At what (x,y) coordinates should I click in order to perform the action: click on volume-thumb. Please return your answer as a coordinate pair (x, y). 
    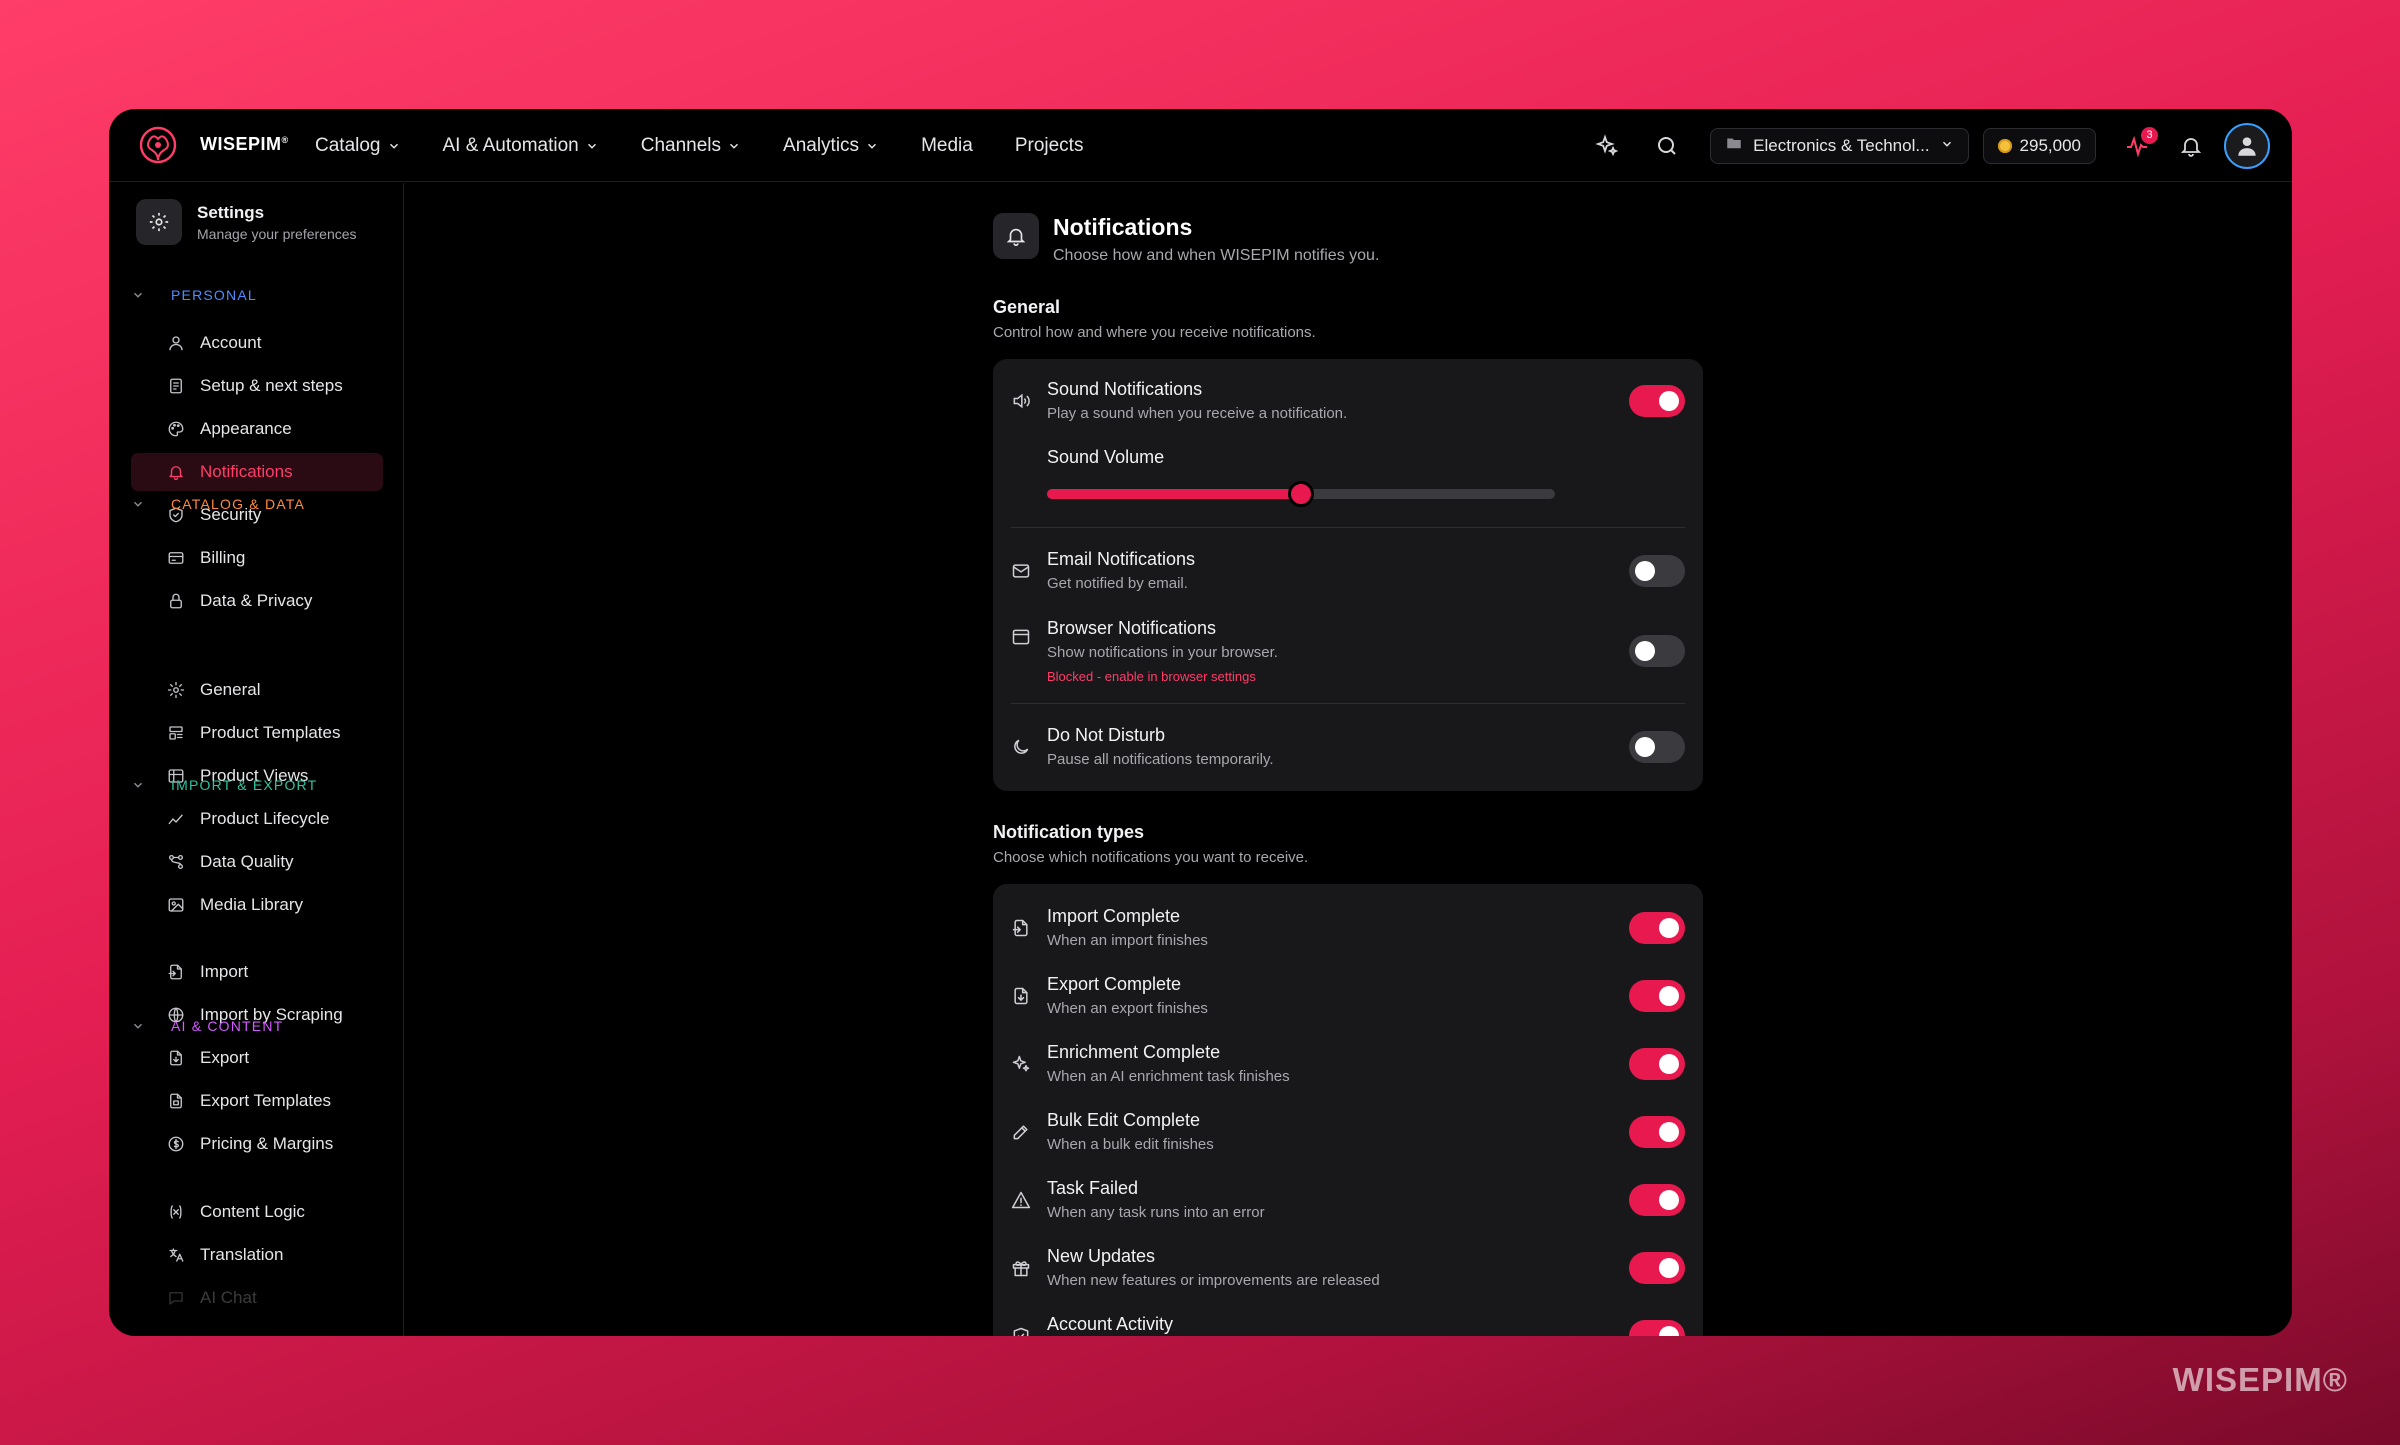
    Looking at the image, I should click on (1301, 494).